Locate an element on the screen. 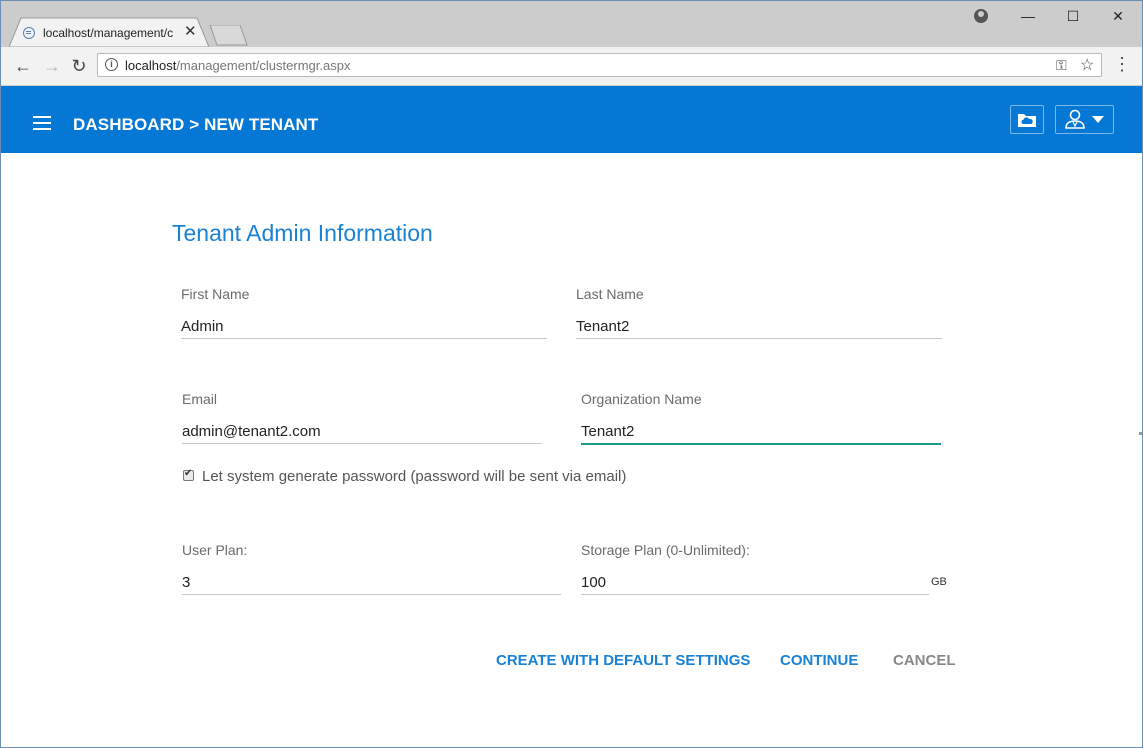 The width and height of the screenshot is (1143, 748). tab-title: localhost/management/c is located at coordinates (108, 33).